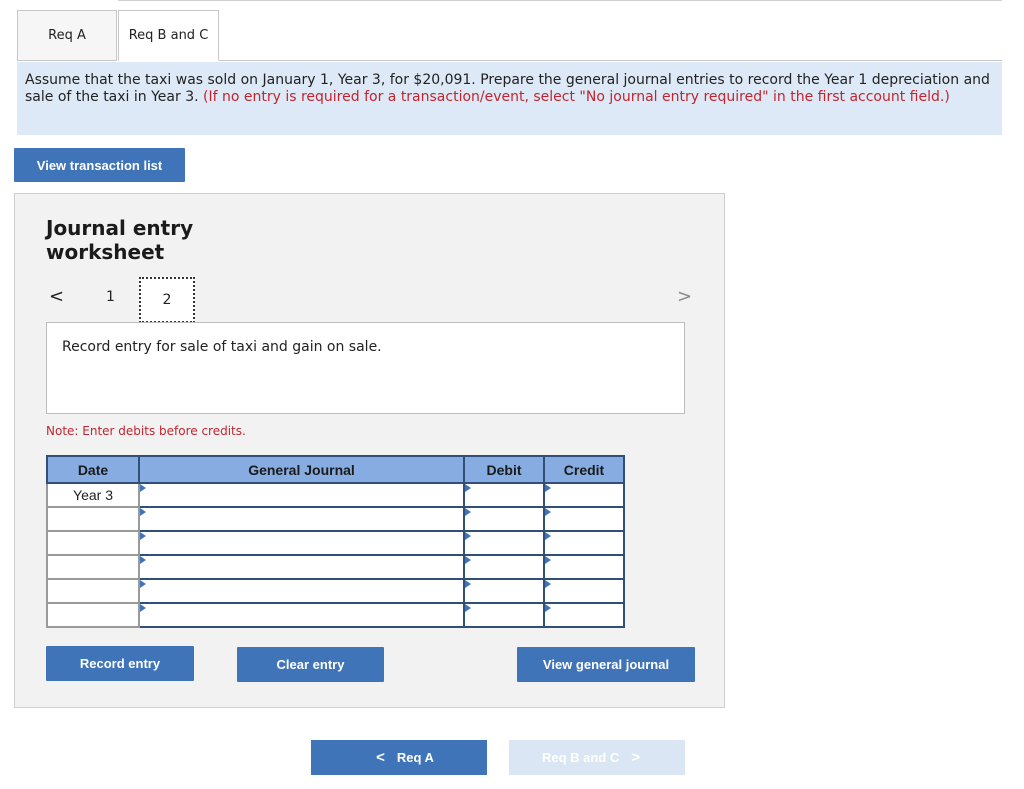  I want to click on header-debit: Debit, so click(504, 469).